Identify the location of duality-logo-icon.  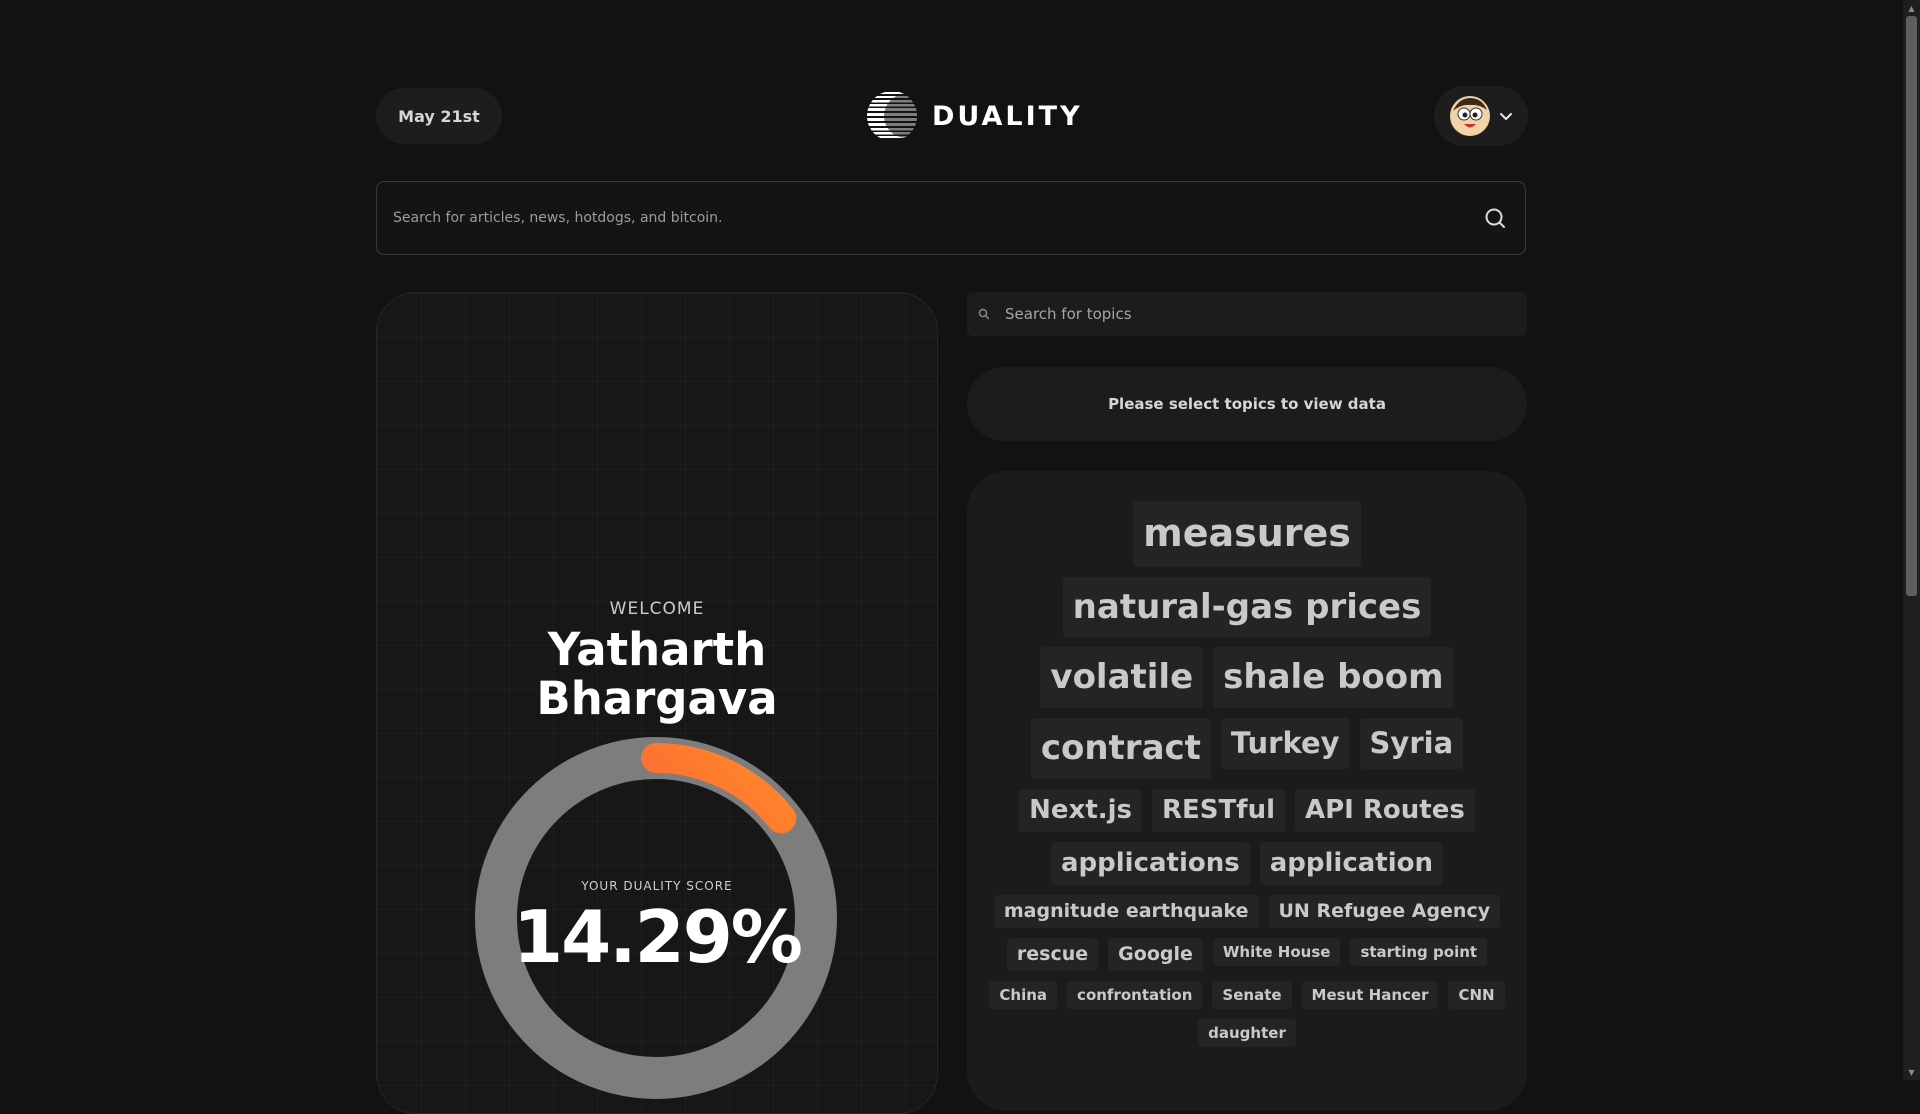
(892, 116).